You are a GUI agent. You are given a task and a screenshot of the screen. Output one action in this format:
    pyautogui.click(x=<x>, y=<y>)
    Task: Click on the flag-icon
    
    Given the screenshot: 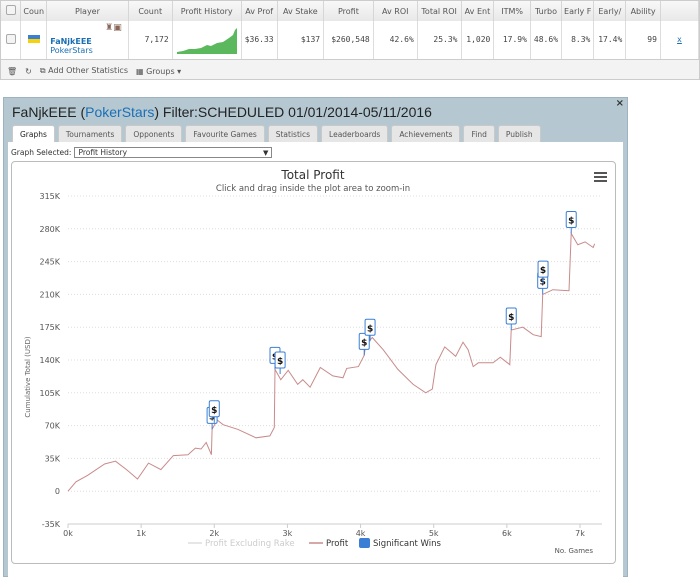 What is the action you would take?
    pyautogui.click(x=34, y=40)
    